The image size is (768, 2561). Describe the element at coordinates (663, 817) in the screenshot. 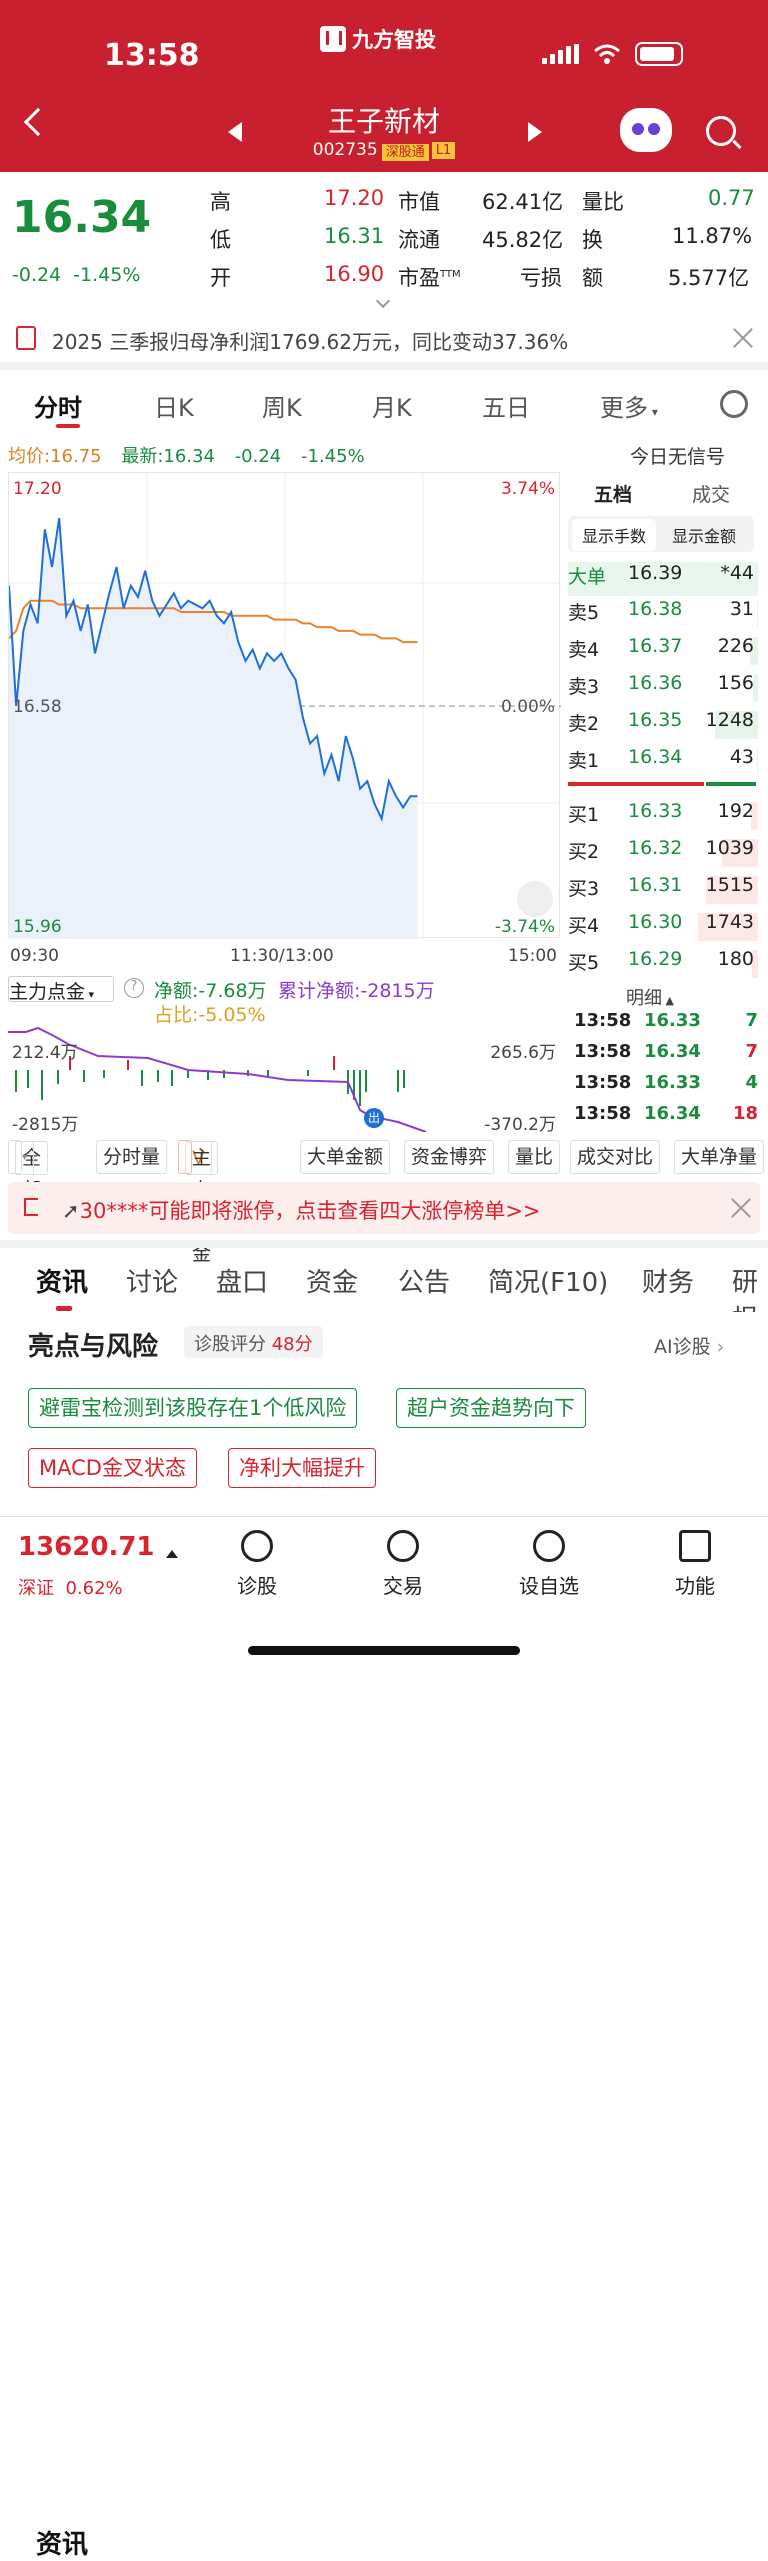

I see `bid-row: 买1 16.33 192` at that location.